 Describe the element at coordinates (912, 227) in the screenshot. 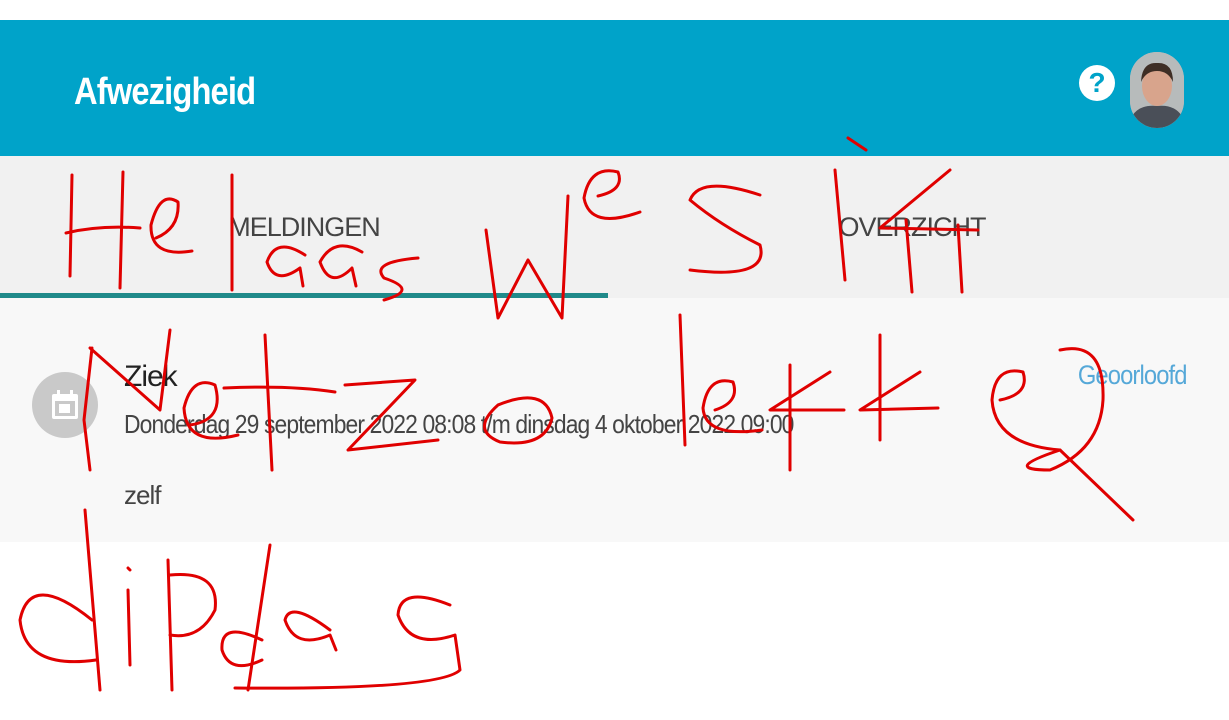

I see `tab-overzicht: OVERZICHT` at that location.